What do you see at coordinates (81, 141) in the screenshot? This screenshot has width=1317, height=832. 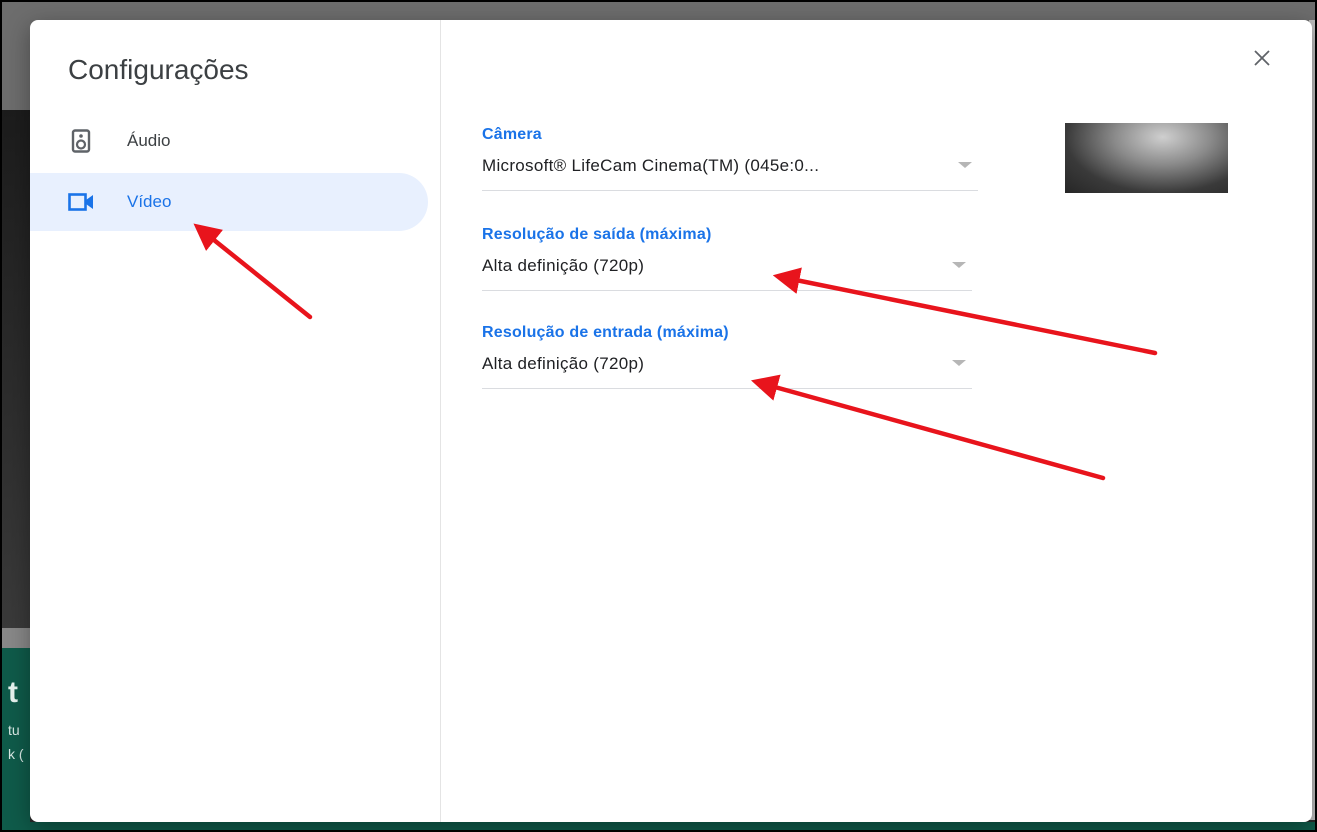 I see `speaker-icon` at bounding box center [81, 141].